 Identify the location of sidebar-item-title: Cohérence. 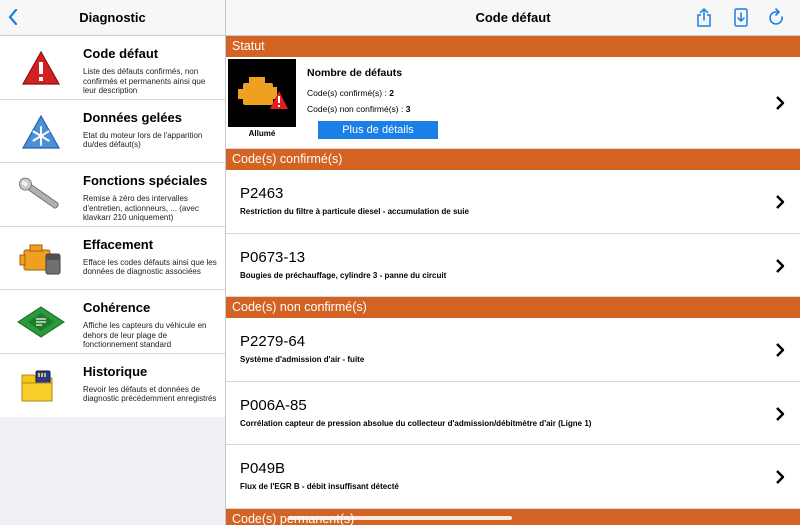
(117, 307).